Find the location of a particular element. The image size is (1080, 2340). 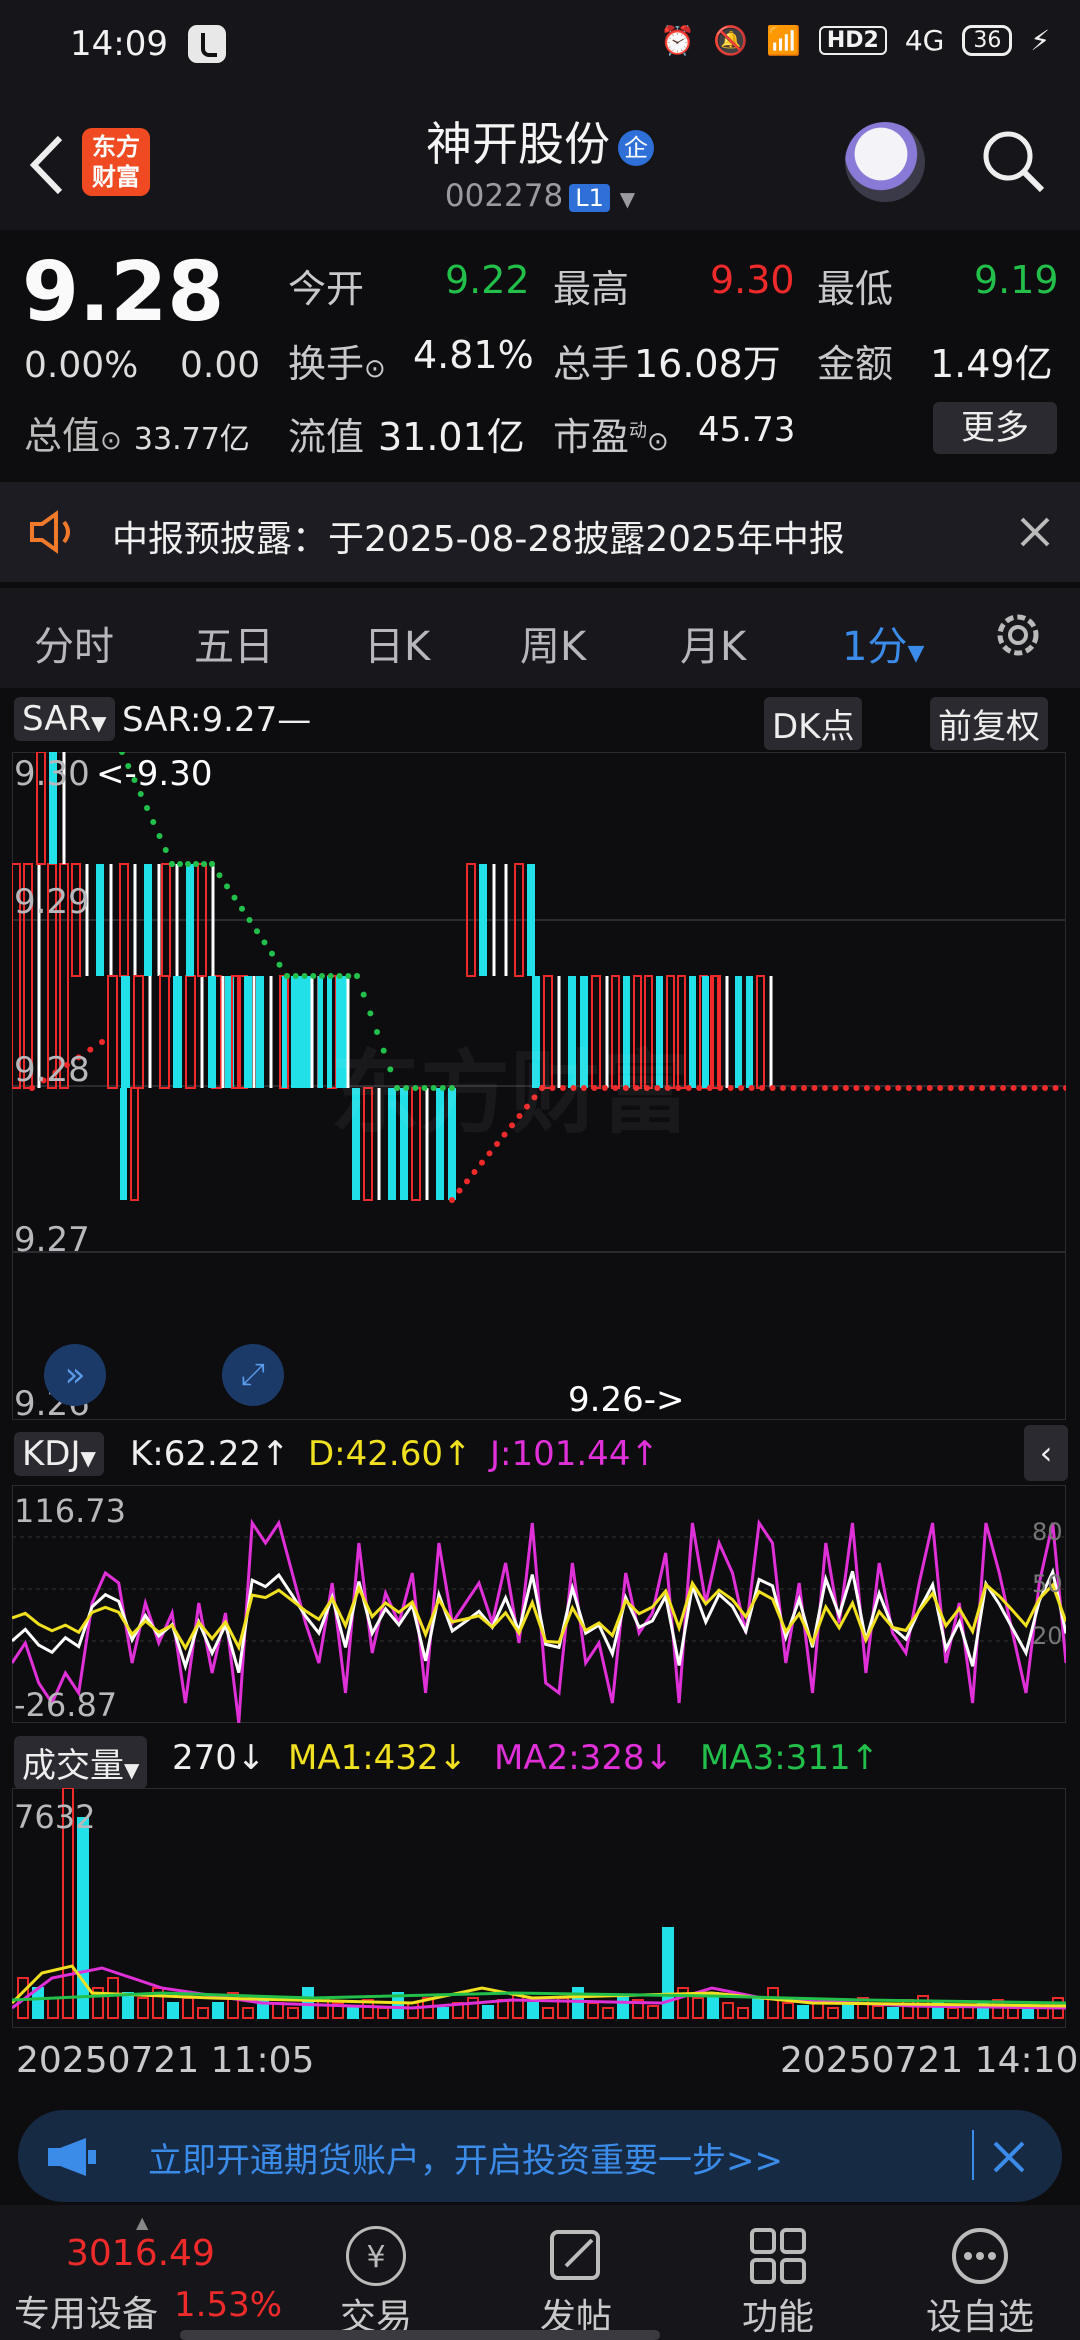

dk-point-button: DK点 is located at coordinates (813, 723).